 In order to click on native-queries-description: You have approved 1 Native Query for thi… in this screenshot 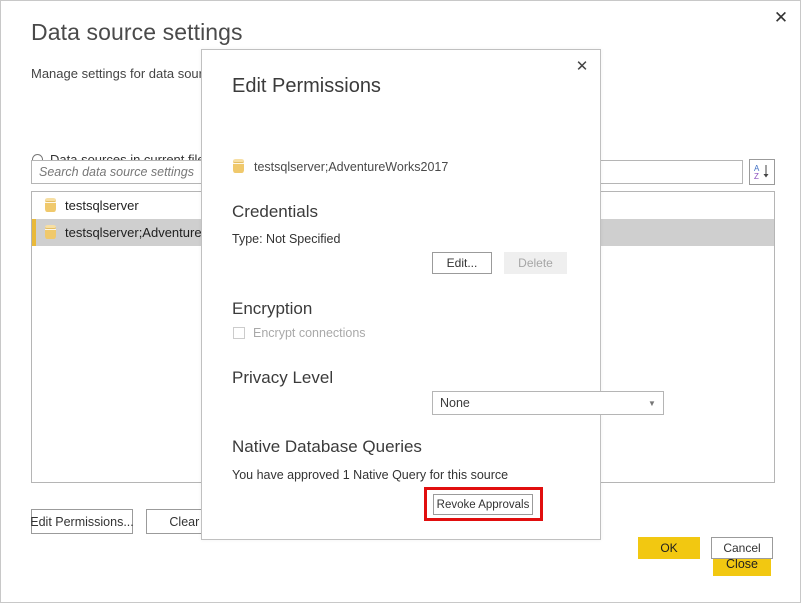, I will do `click(370, 475)`.